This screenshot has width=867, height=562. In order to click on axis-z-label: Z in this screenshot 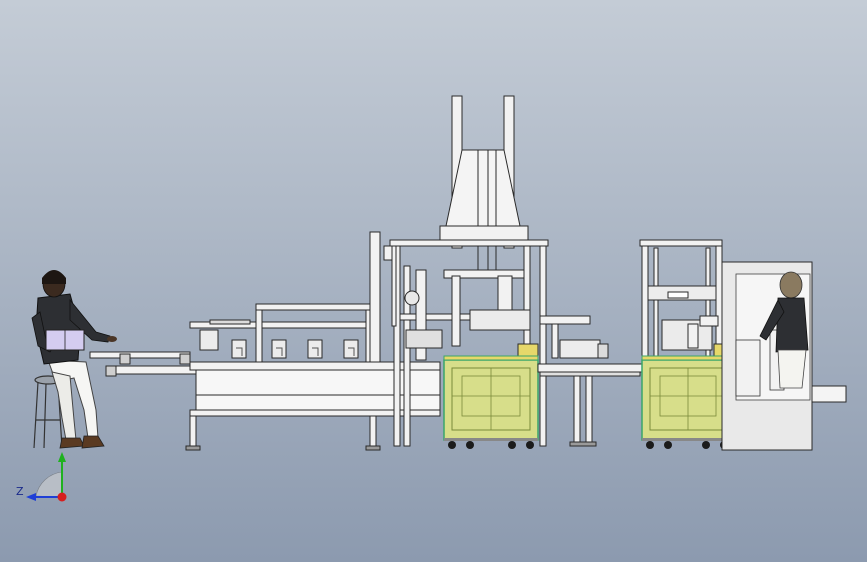, I will do `click(20, 491)`.